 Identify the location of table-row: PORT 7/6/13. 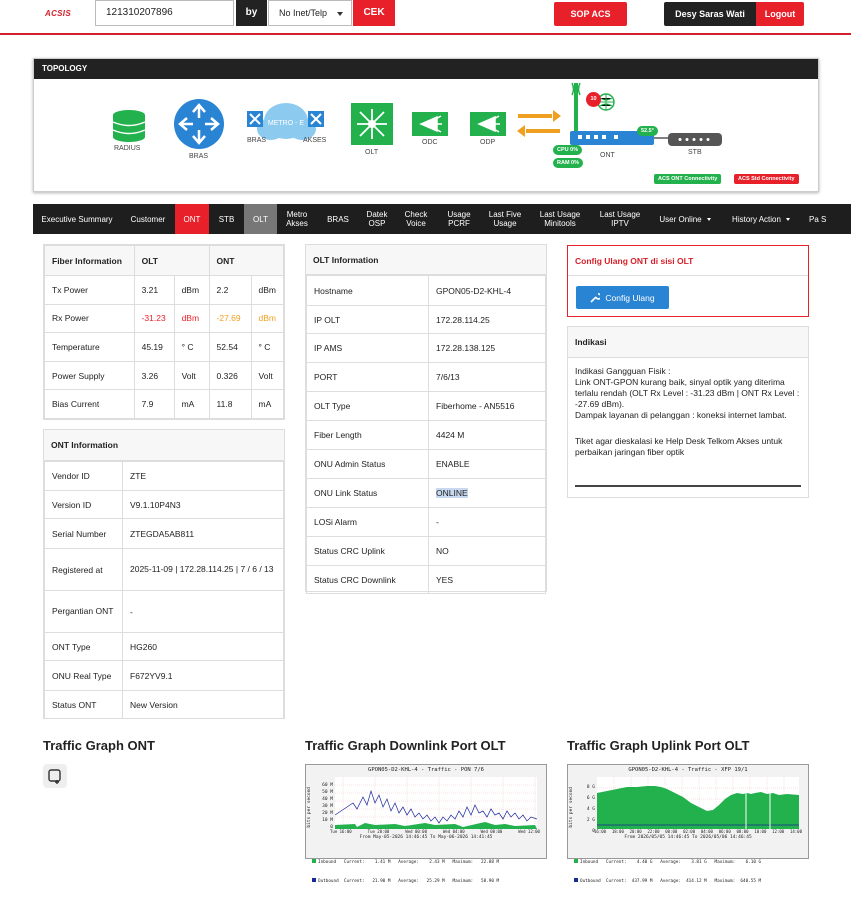
(426, 377).